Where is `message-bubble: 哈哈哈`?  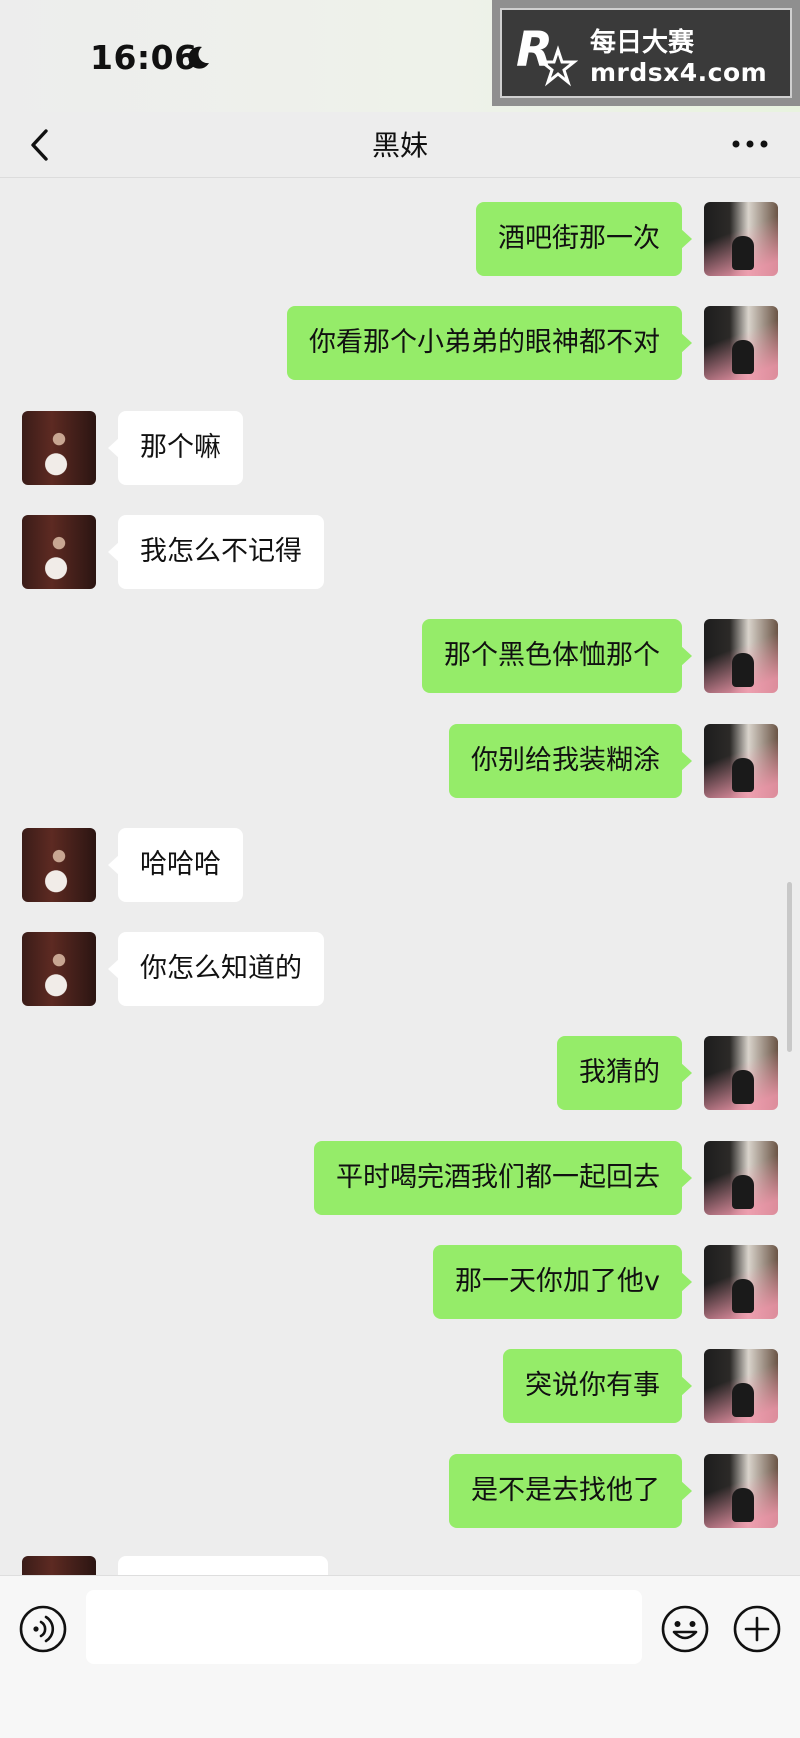 message-bubble: 哈哈哈 is located at coordinates (175, 865).